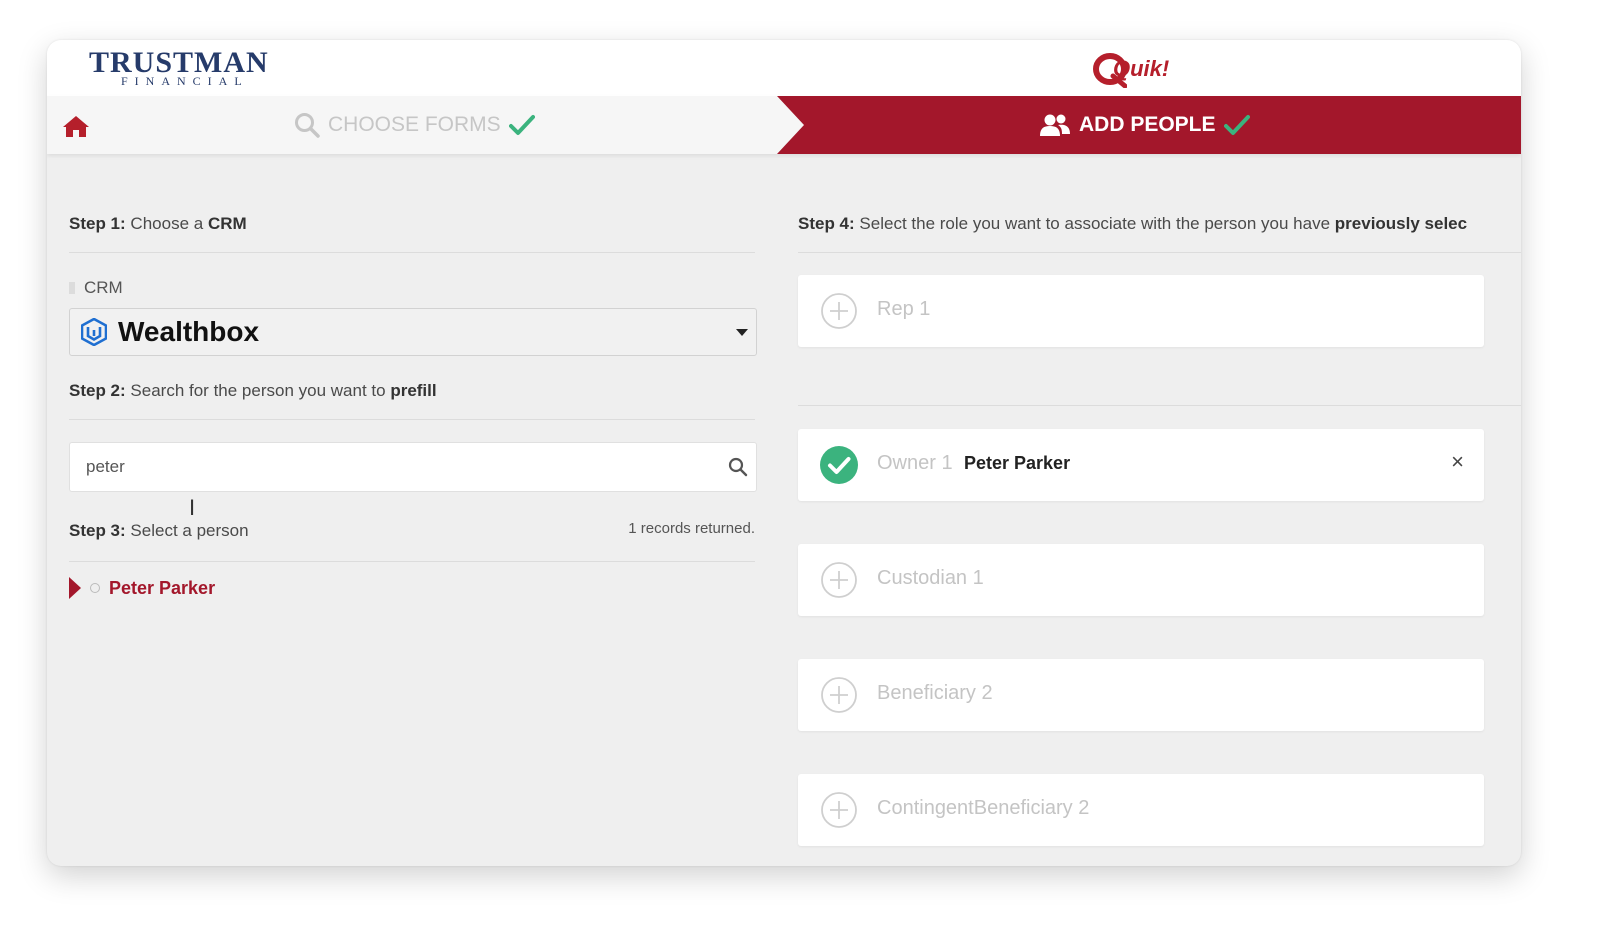  What do you see at coordinates (983, 808) in the screenshot?
I see `role-name: ContingentBeneficiary 2` at bounding box center [983, 808].